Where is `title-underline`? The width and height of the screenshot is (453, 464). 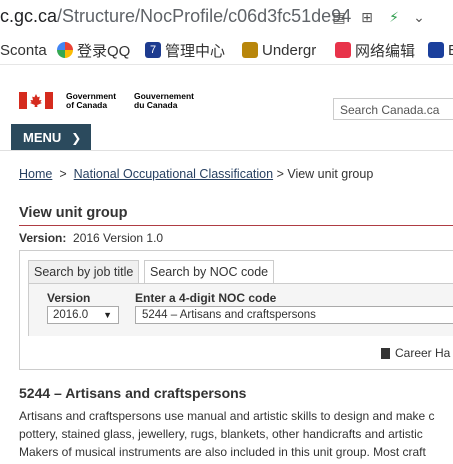
title-underline is located at coordinates (236, 225).